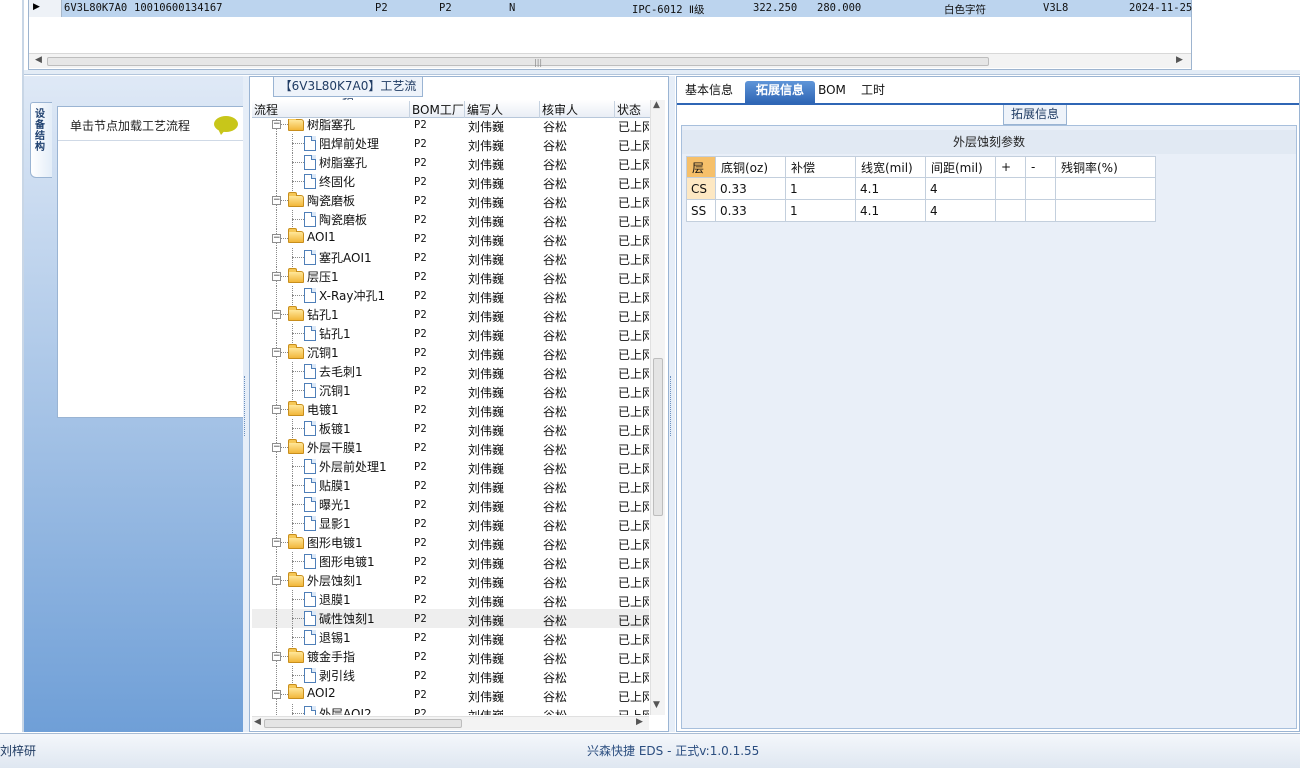 The image size is (1300, 768). Describe the element at coordinates (329, 675) in the screenshot. I see `tree-node-name: 剥引线` at that location.